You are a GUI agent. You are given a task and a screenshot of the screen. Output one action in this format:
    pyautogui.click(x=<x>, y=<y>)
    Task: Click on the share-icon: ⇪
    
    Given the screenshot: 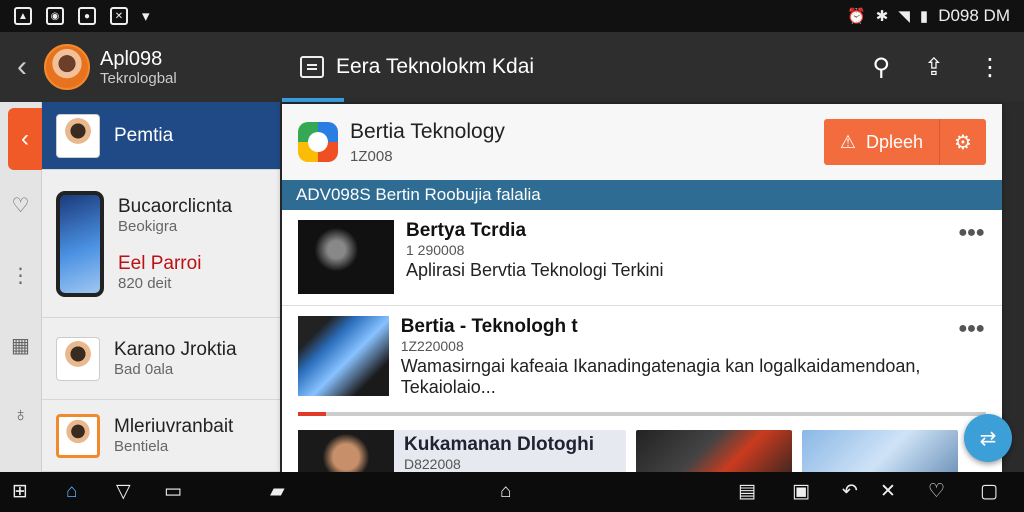 What is the action you would take?
    pyautogui.click(x=934, y=67)
    